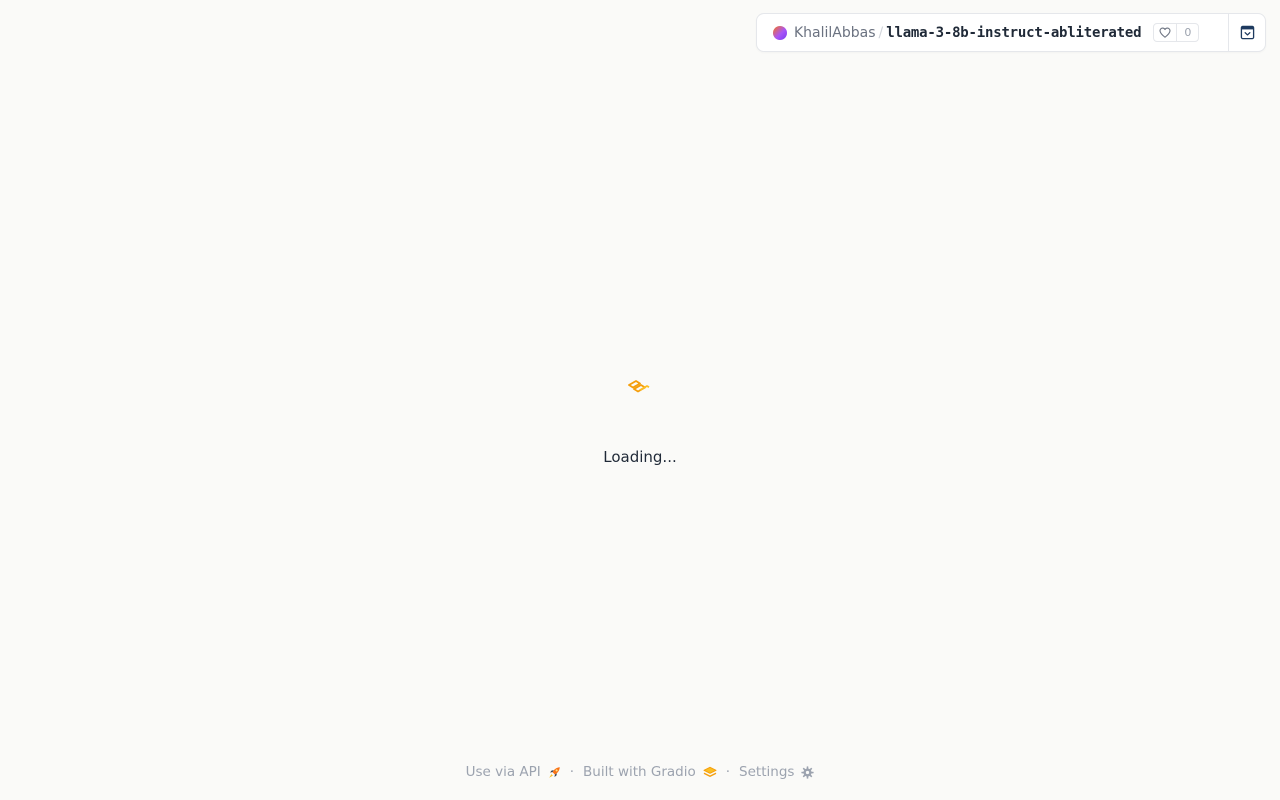  Describe the element at coordinates (780, 32) in the screenshot. I see `owner-avatar` at that location.